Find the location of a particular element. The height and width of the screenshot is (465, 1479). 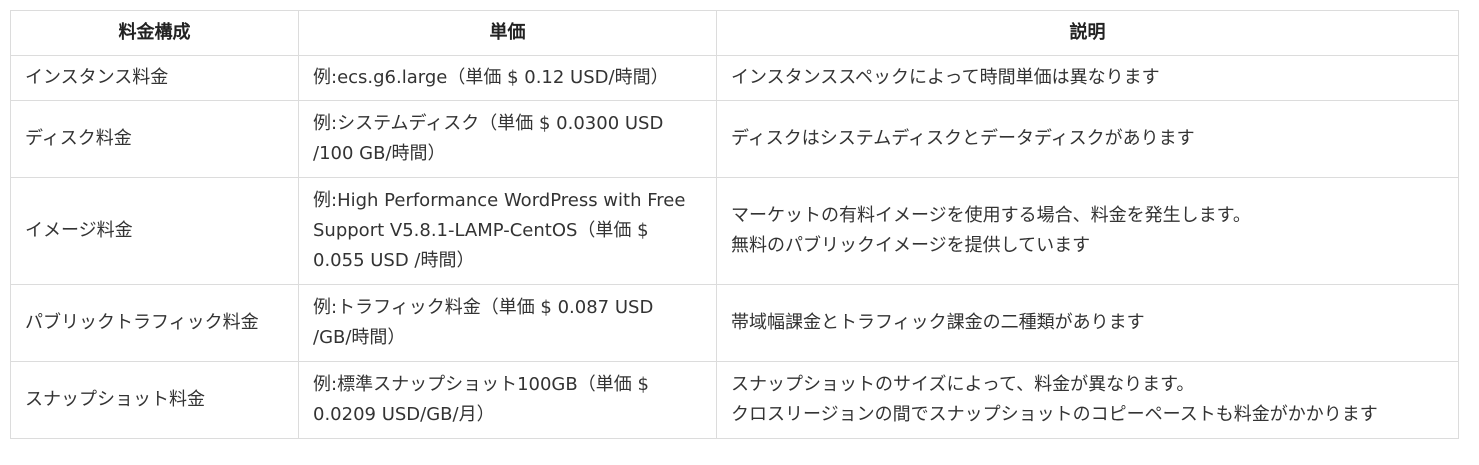

component-cell: スナップショット料金 is located at coordinates (154, 400).